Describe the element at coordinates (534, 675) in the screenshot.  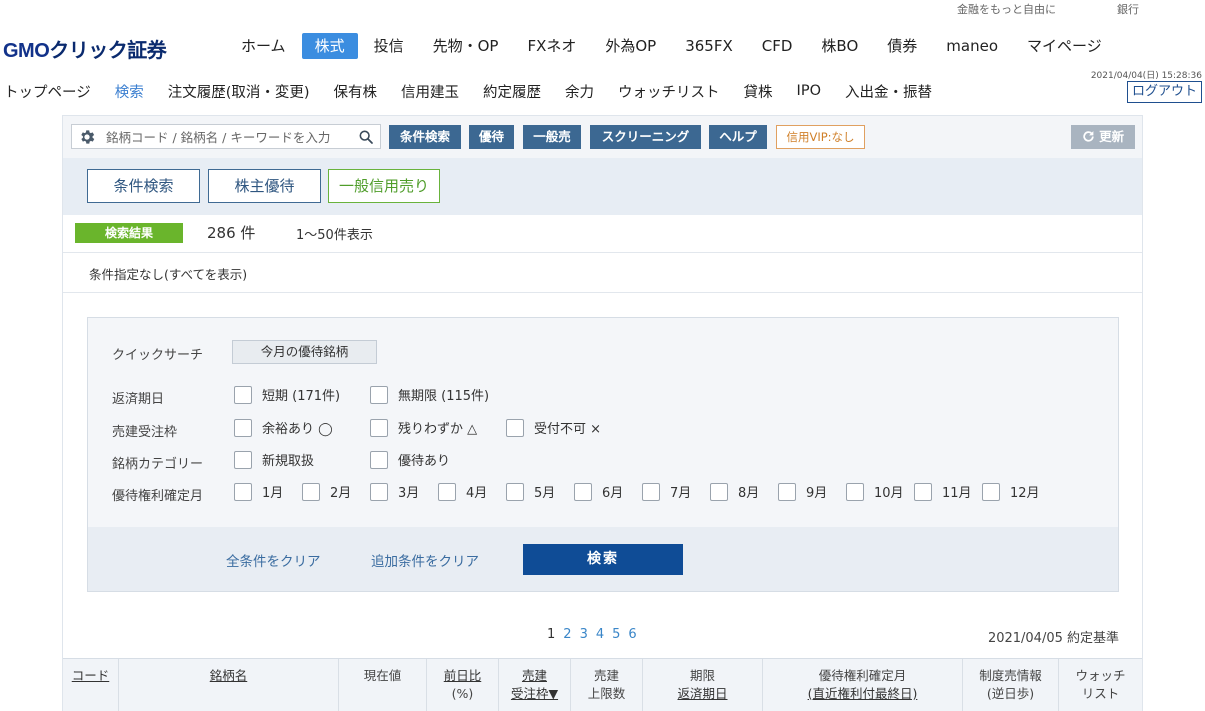
I see `col-label: 売建` at that location.